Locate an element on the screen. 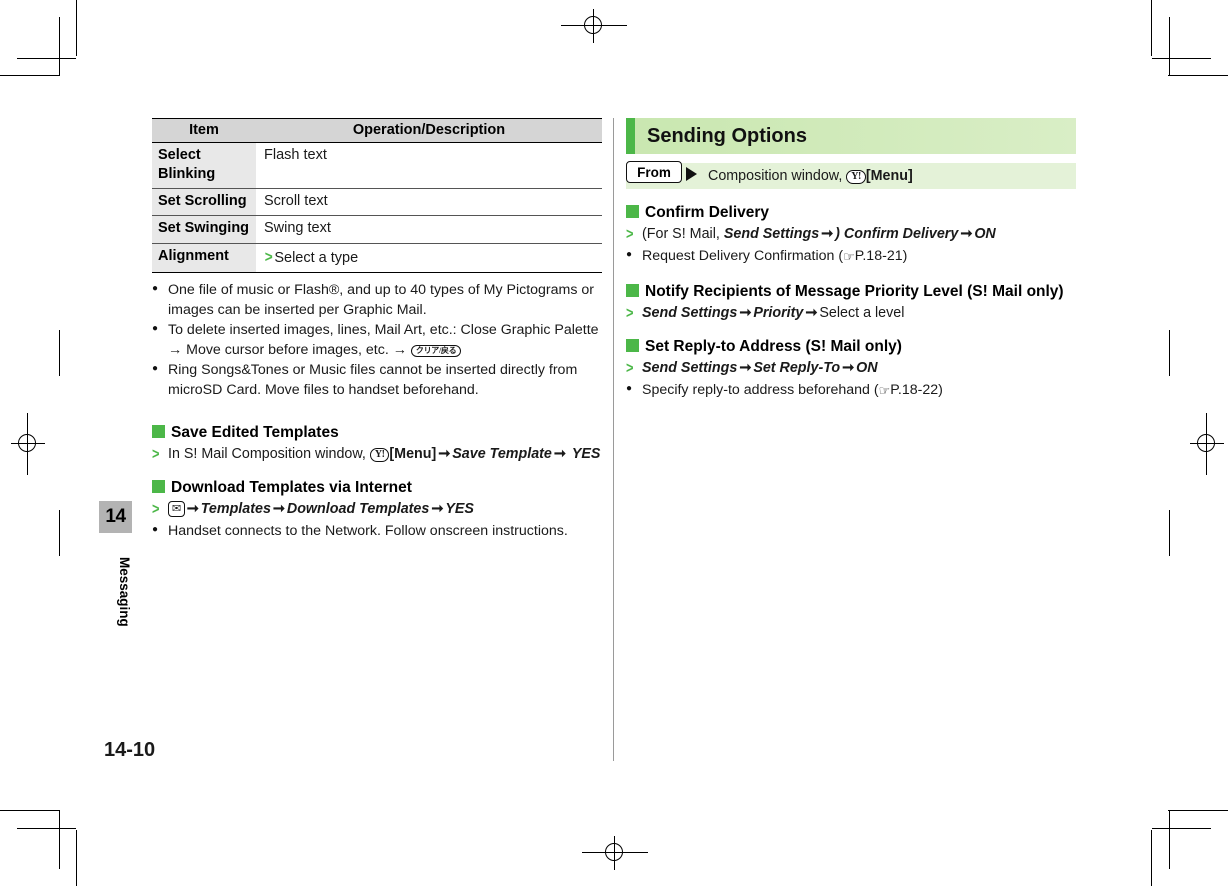 This screenshot has width=1228, height=886. table-cell-desc: Swing text is located at coordinates (429, 229).